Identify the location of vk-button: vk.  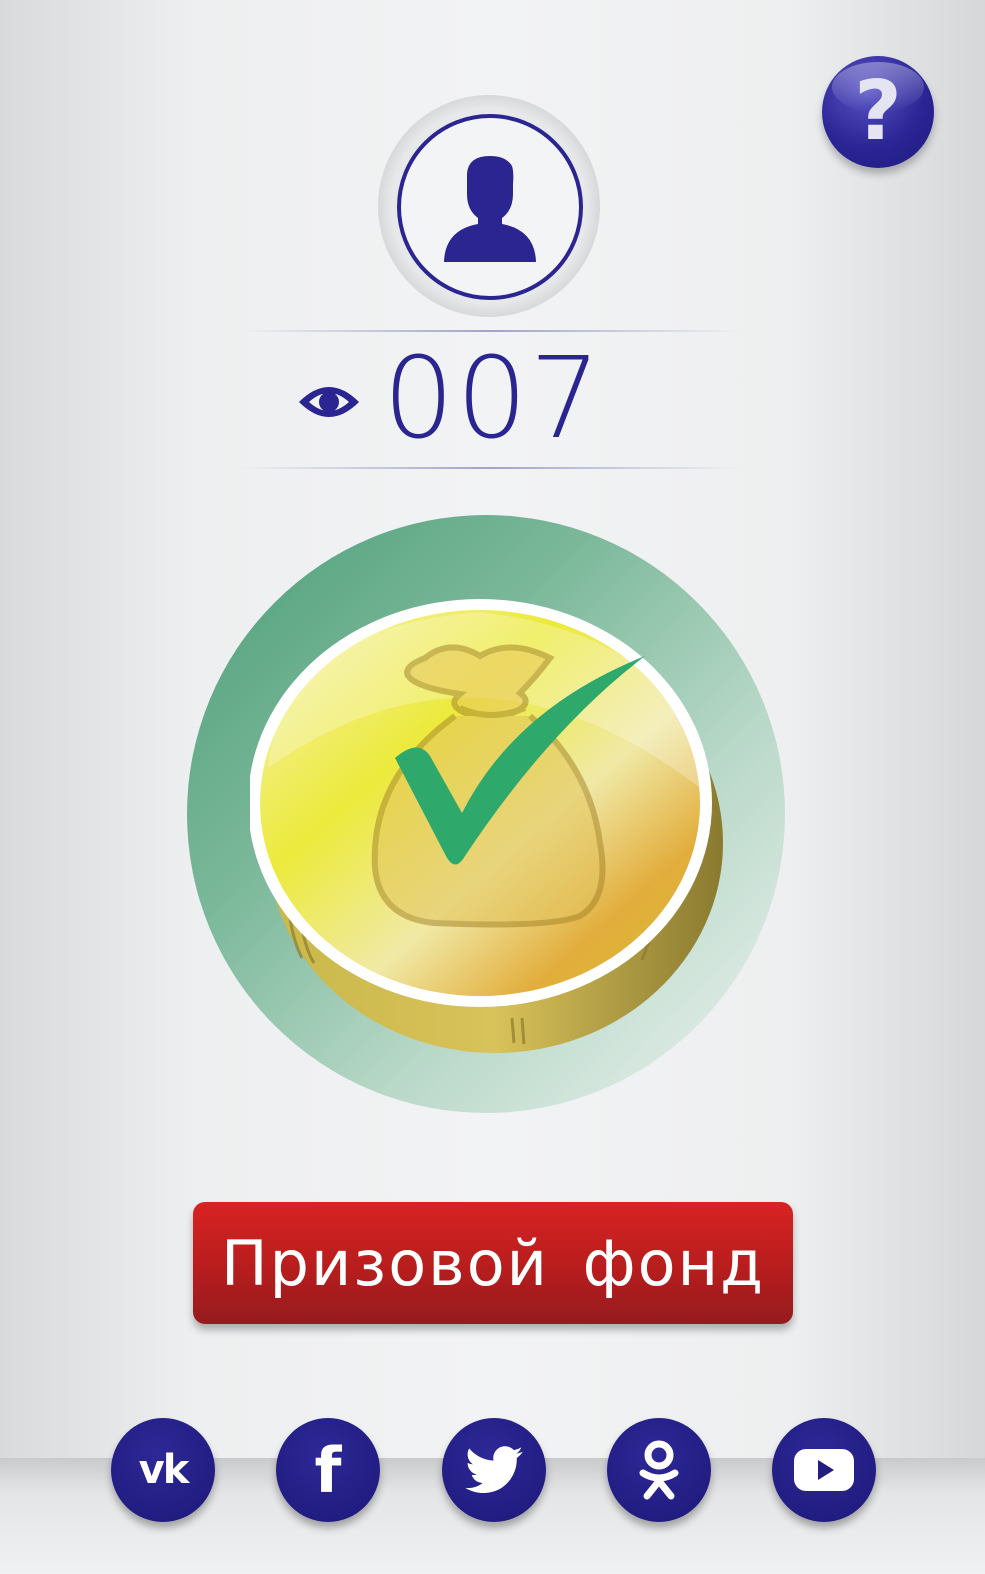
(163, 1470).